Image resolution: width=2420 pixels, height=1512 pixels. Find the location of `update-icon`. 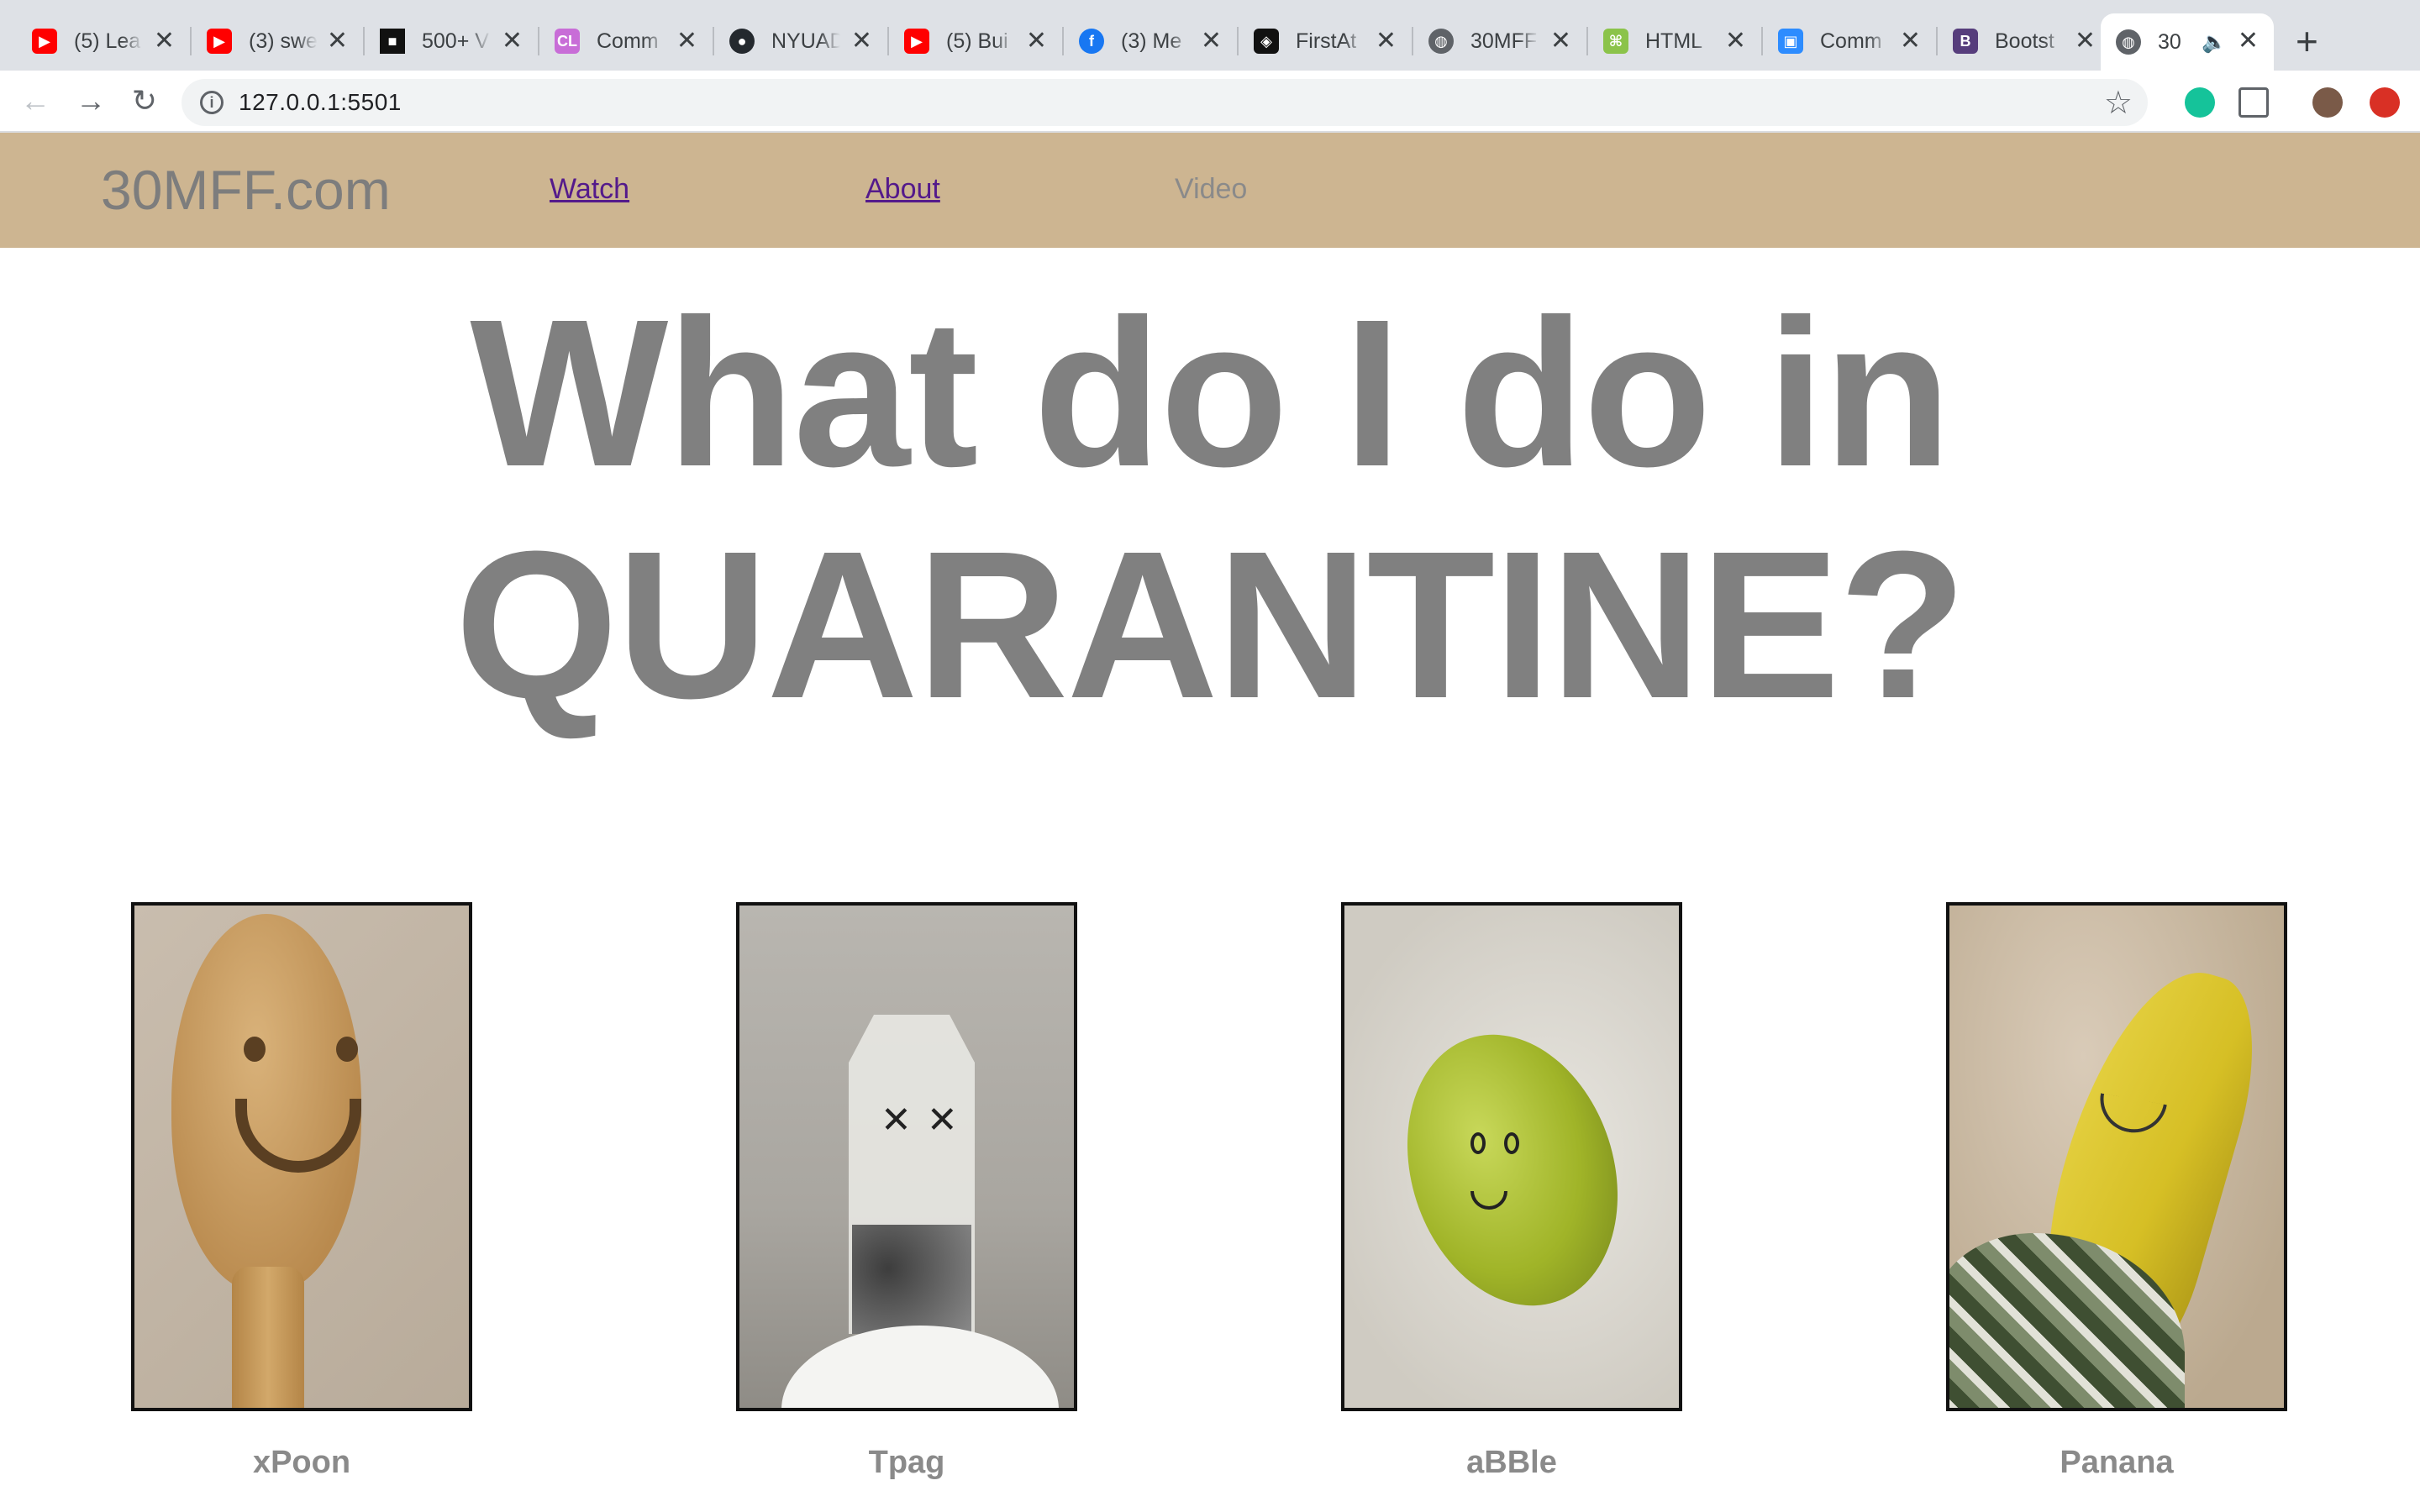

update-icon is located at coordinates (2385, 102).